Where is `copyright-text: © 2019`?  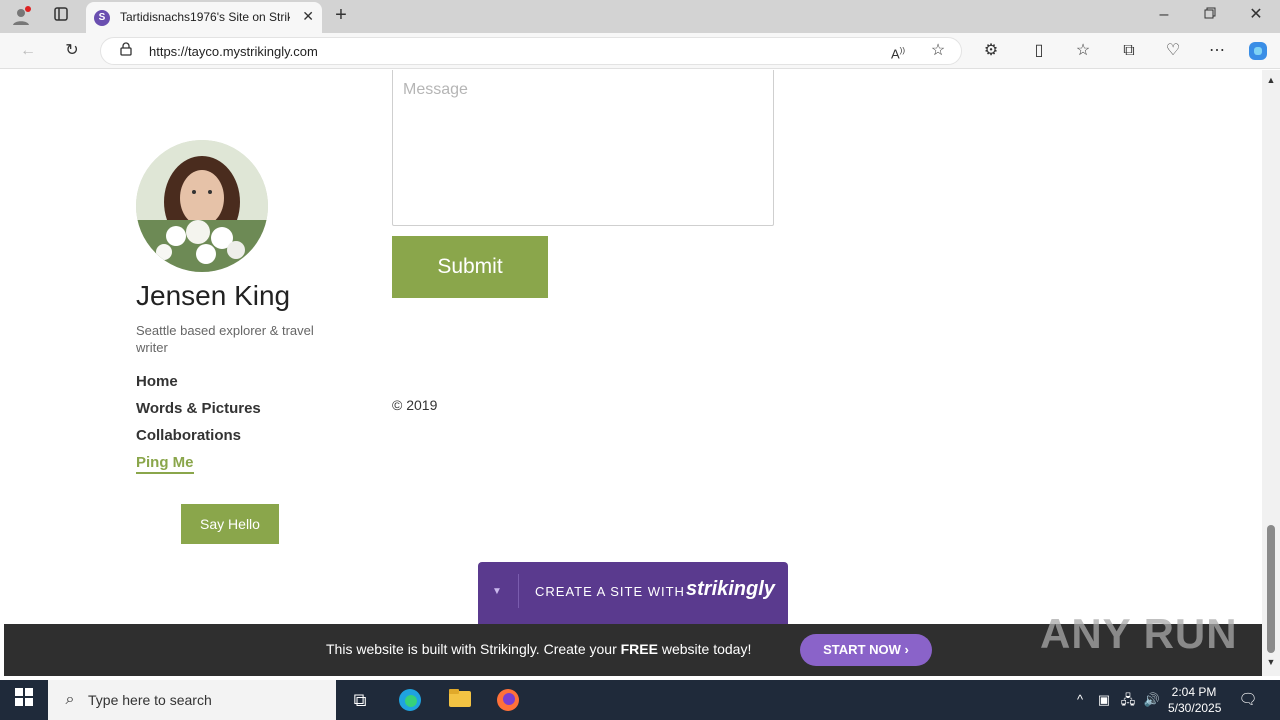
copyright-text: © 2019 is located at coordinates (415, 405).